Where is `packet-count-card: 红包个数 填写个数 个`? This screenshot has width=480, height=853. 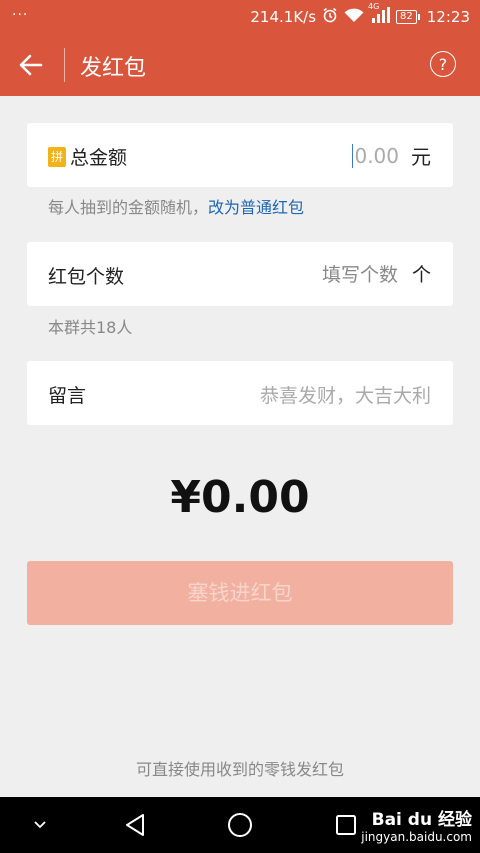 packet-count-card: 红包个数 填写个数 个 is located at coordinates (240, 274).